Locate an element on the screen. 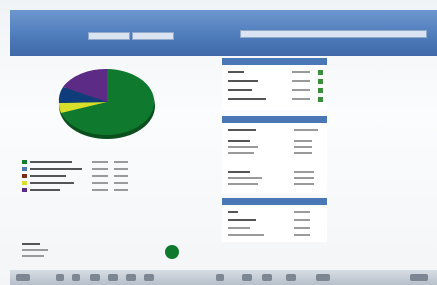  pie-chart is located at coordinates (106, 103).